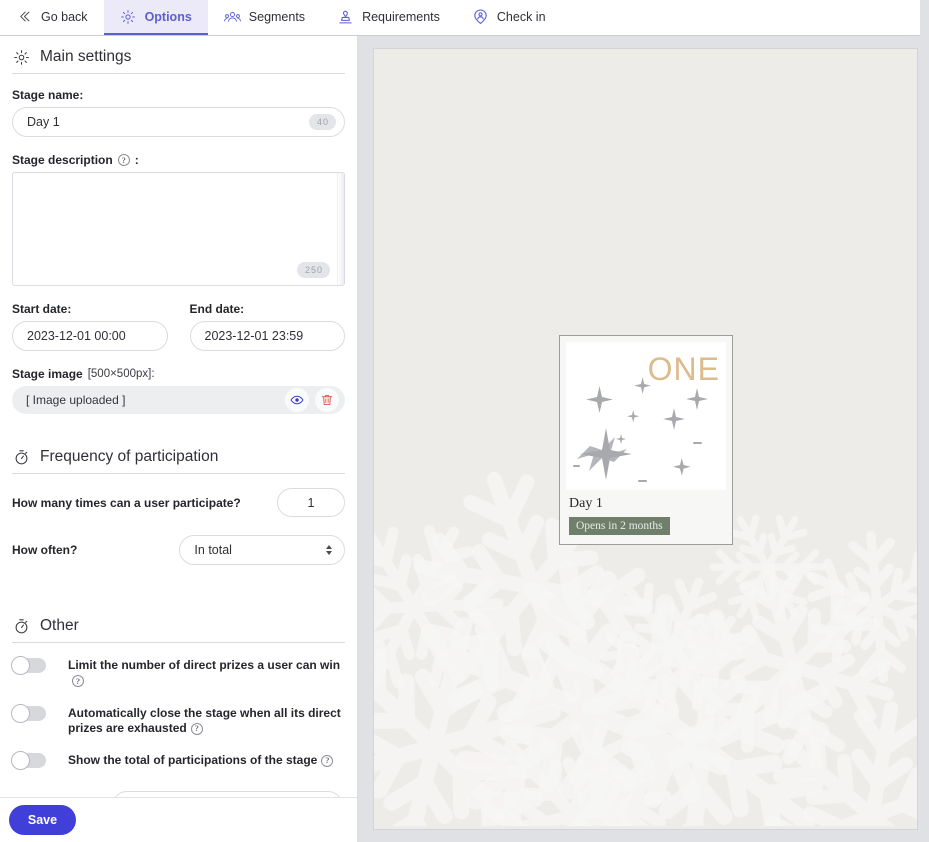 This screenshot has width=929, height=842. Describe the element at coordinates (24, 16) in the screenshot. I see `chevrons-left-icon` at that location.